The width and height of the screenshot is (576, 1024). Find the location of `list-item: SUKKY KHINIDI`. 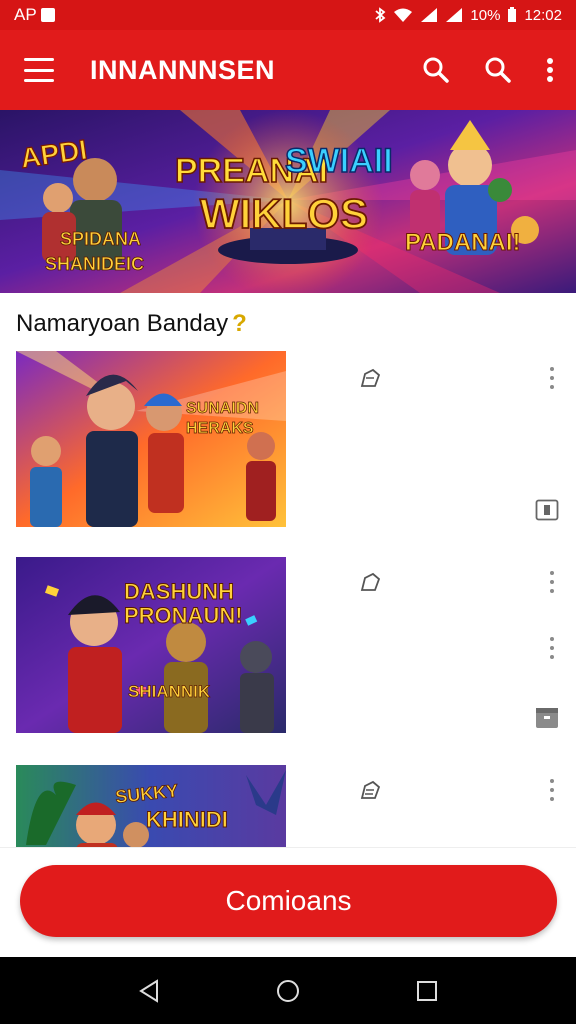

list-item: SUKKY KHINIDI is located at coordinates (288, 806).